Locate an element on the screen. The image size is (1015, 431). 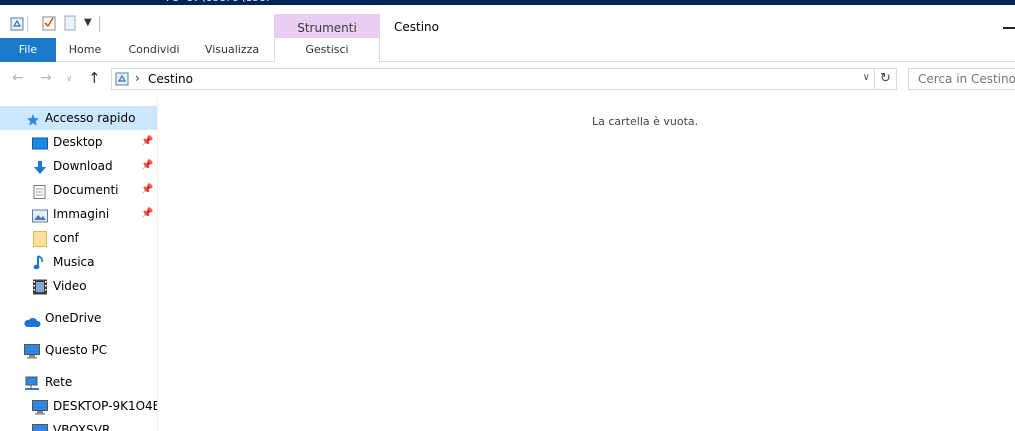
sidebar-item-quick-access: Accesso rapido is located at coordinates (78, 118).